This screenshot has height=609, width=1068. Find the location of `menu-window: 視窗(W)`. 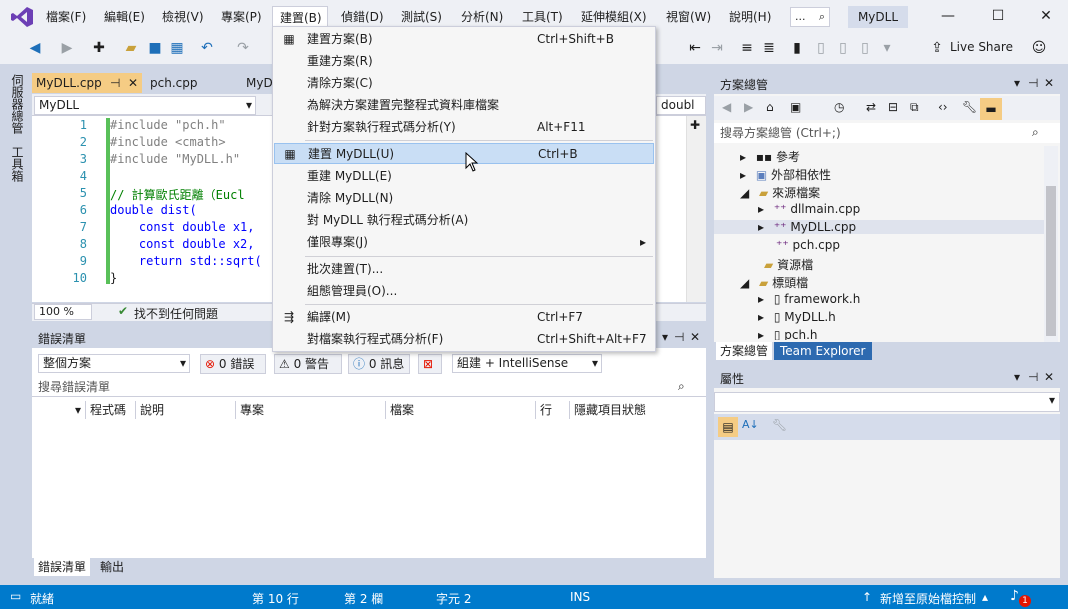

menu-window: 視窗(W) is located at coordinates (688, 17).